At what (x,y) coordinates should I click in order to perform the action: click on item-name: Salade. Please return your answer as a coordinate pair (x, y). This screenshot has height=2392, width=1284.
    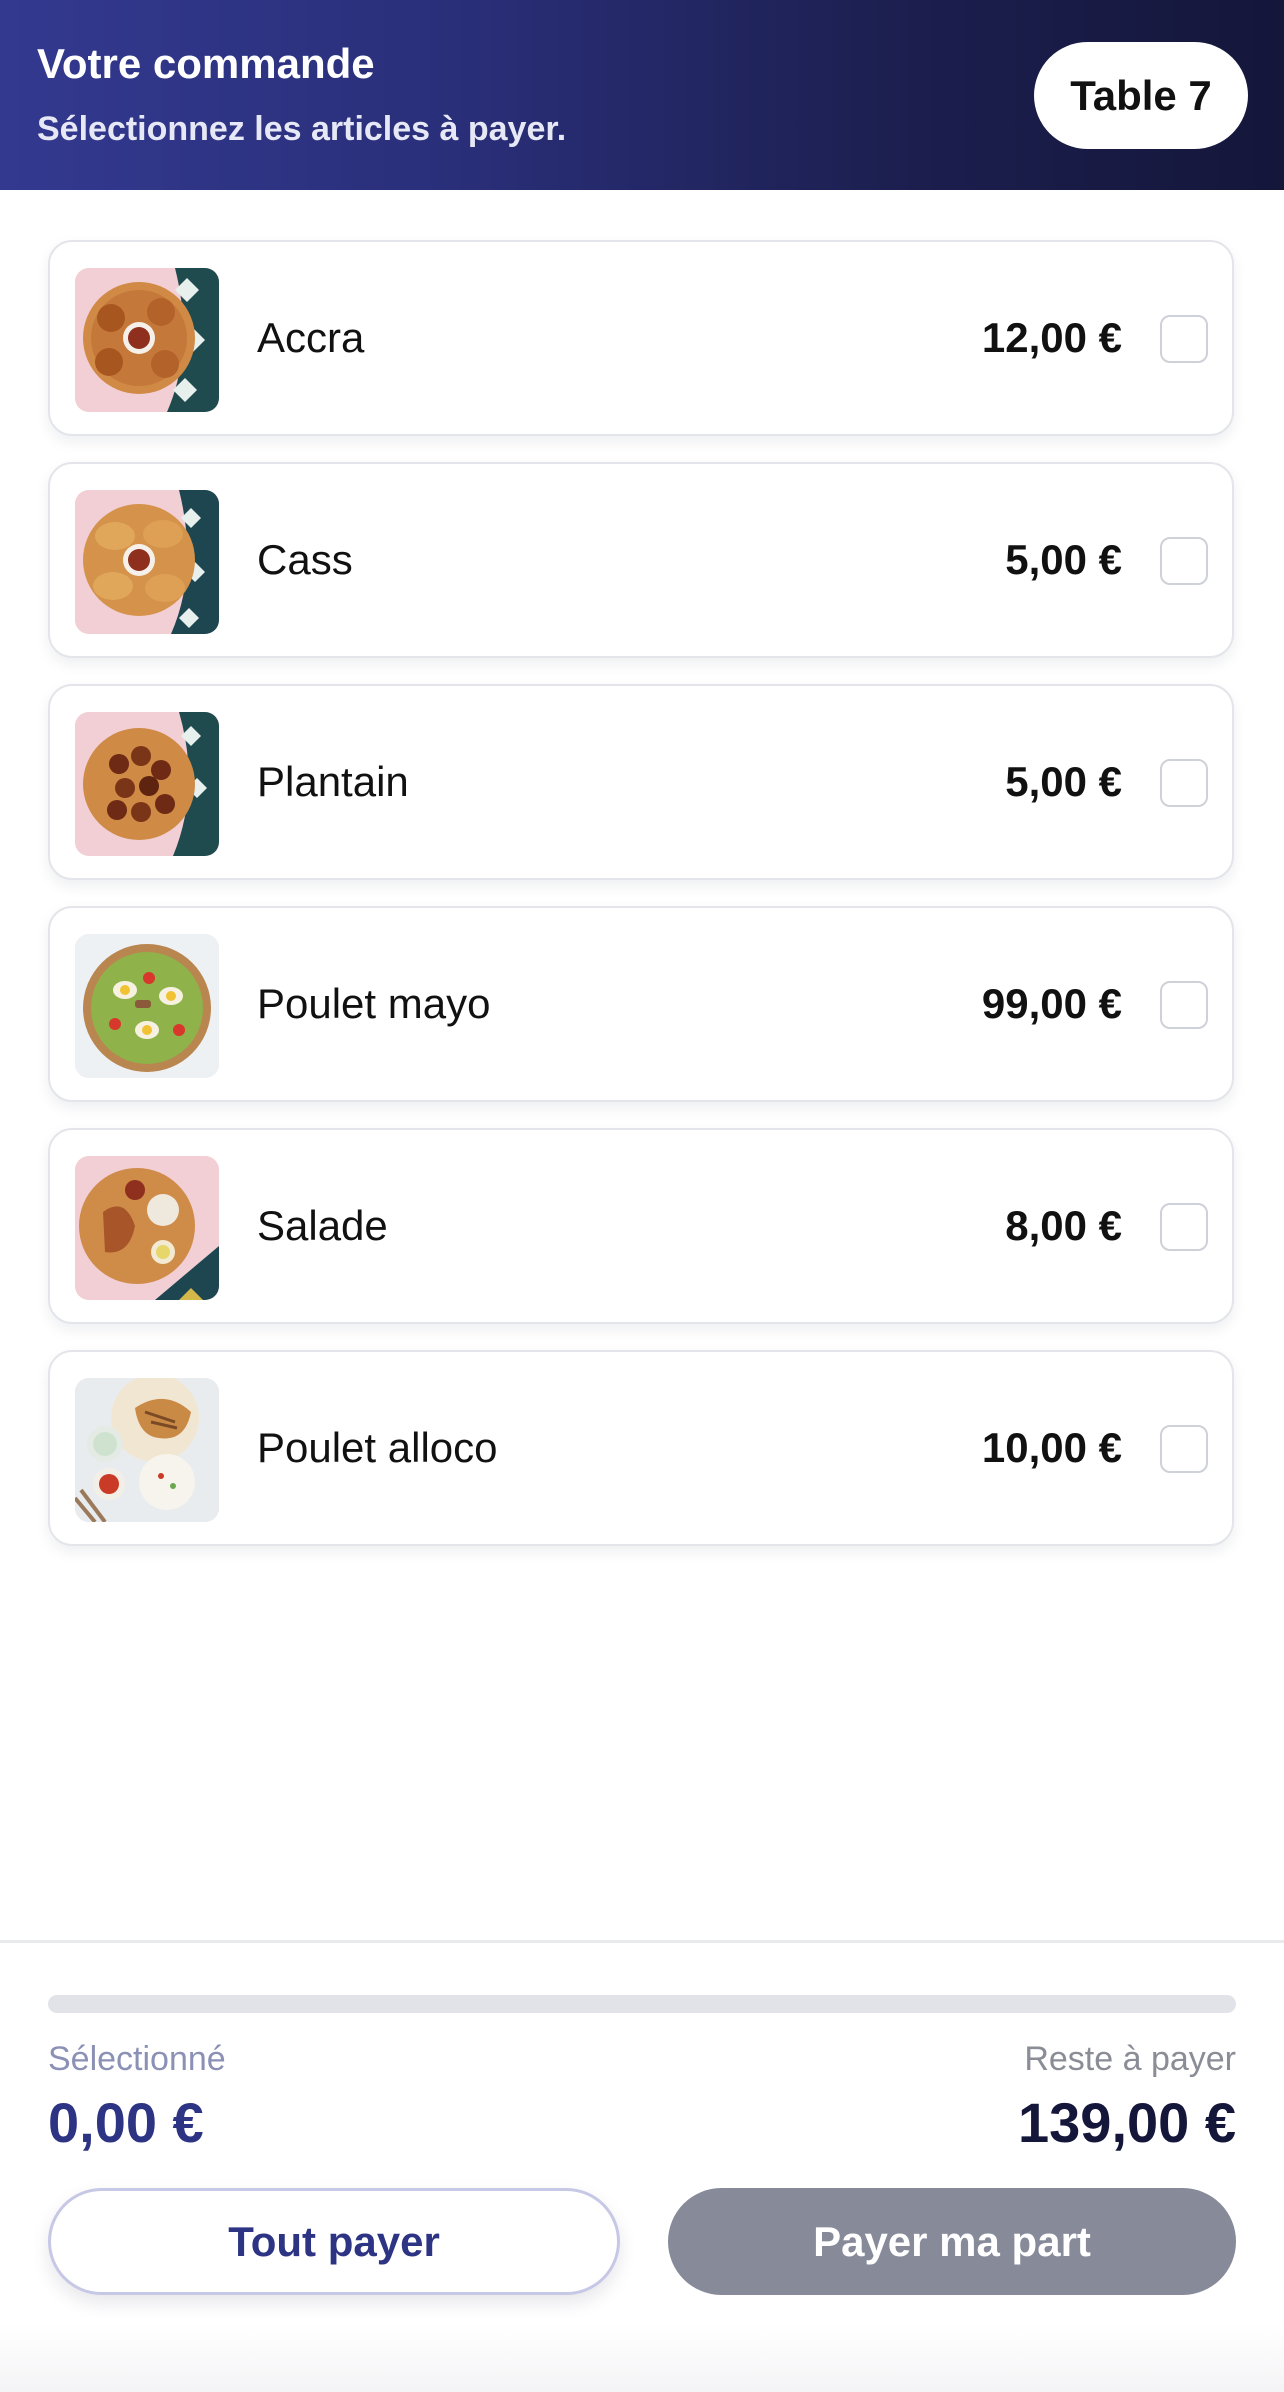
    Looking at the image, I should click on (322, 1225).